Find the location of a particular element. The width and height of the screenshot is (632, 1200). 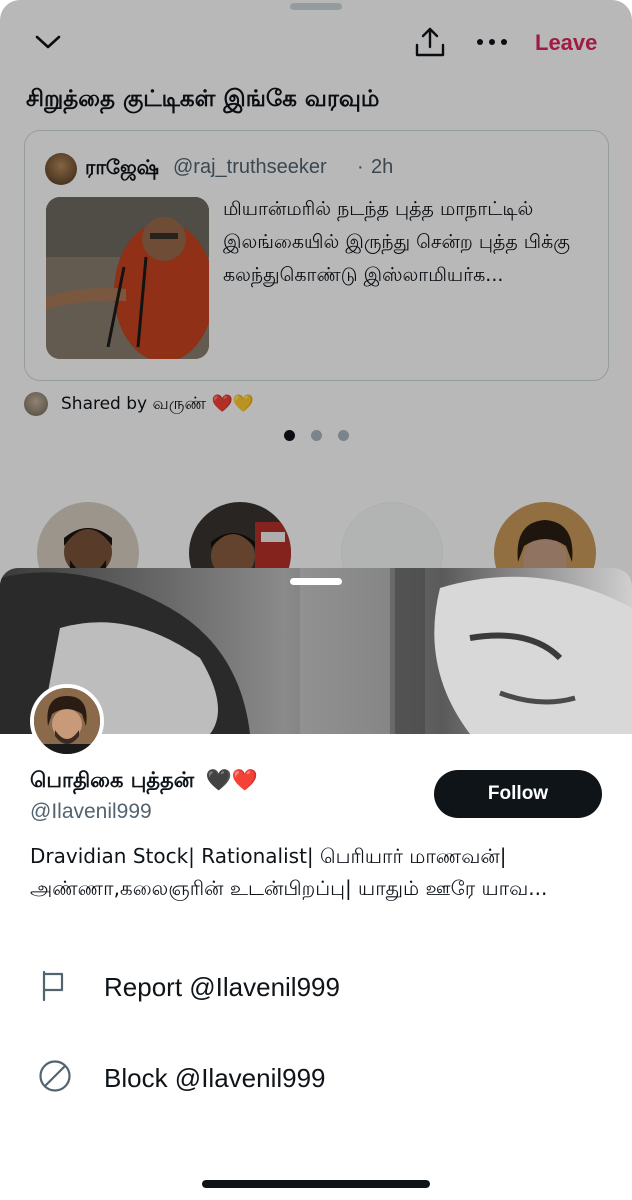

profile-handle: @Ilavenil999 is located at coordinates (91, 811).